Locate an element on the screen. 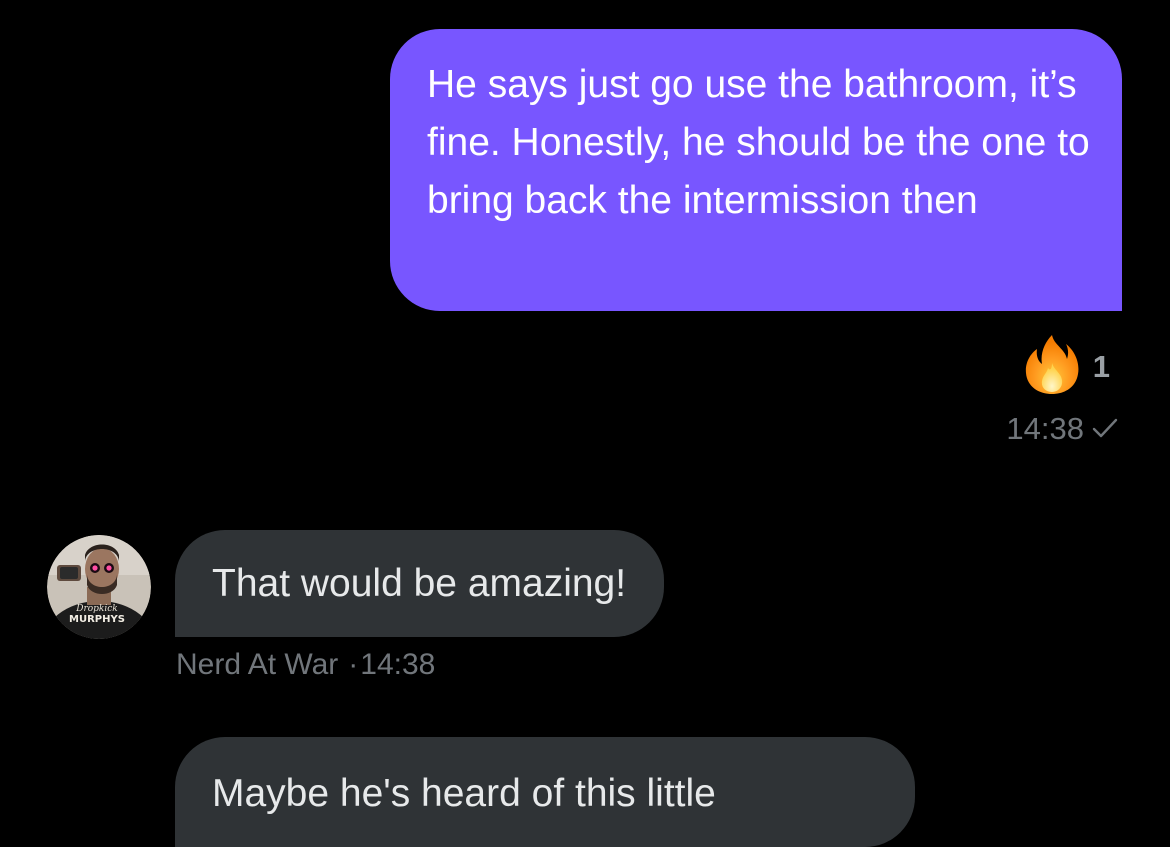 Image resolution: width=1170 pixels, height=847 pixels. message-reaction: 1 is located at coordinates (1065, 366).